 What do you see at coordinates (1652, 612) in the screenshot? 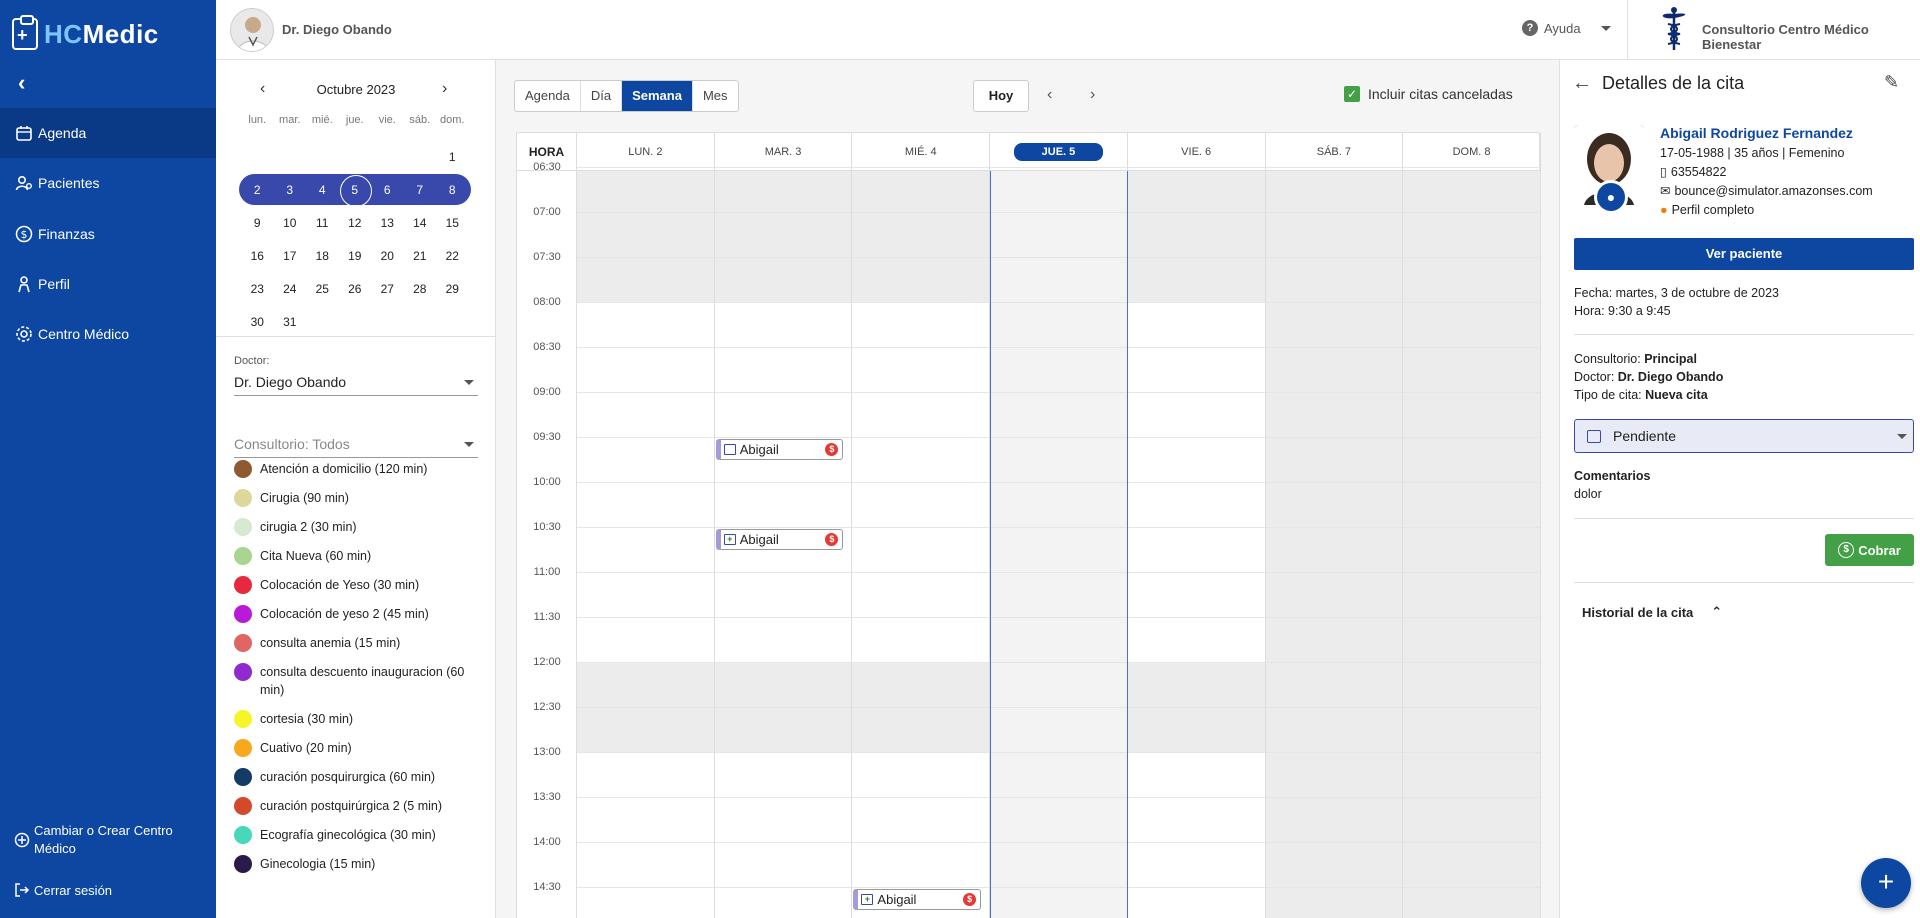
I see `history-toggle: Historial de la cita ⌃` at bounding box center [1652, 612].